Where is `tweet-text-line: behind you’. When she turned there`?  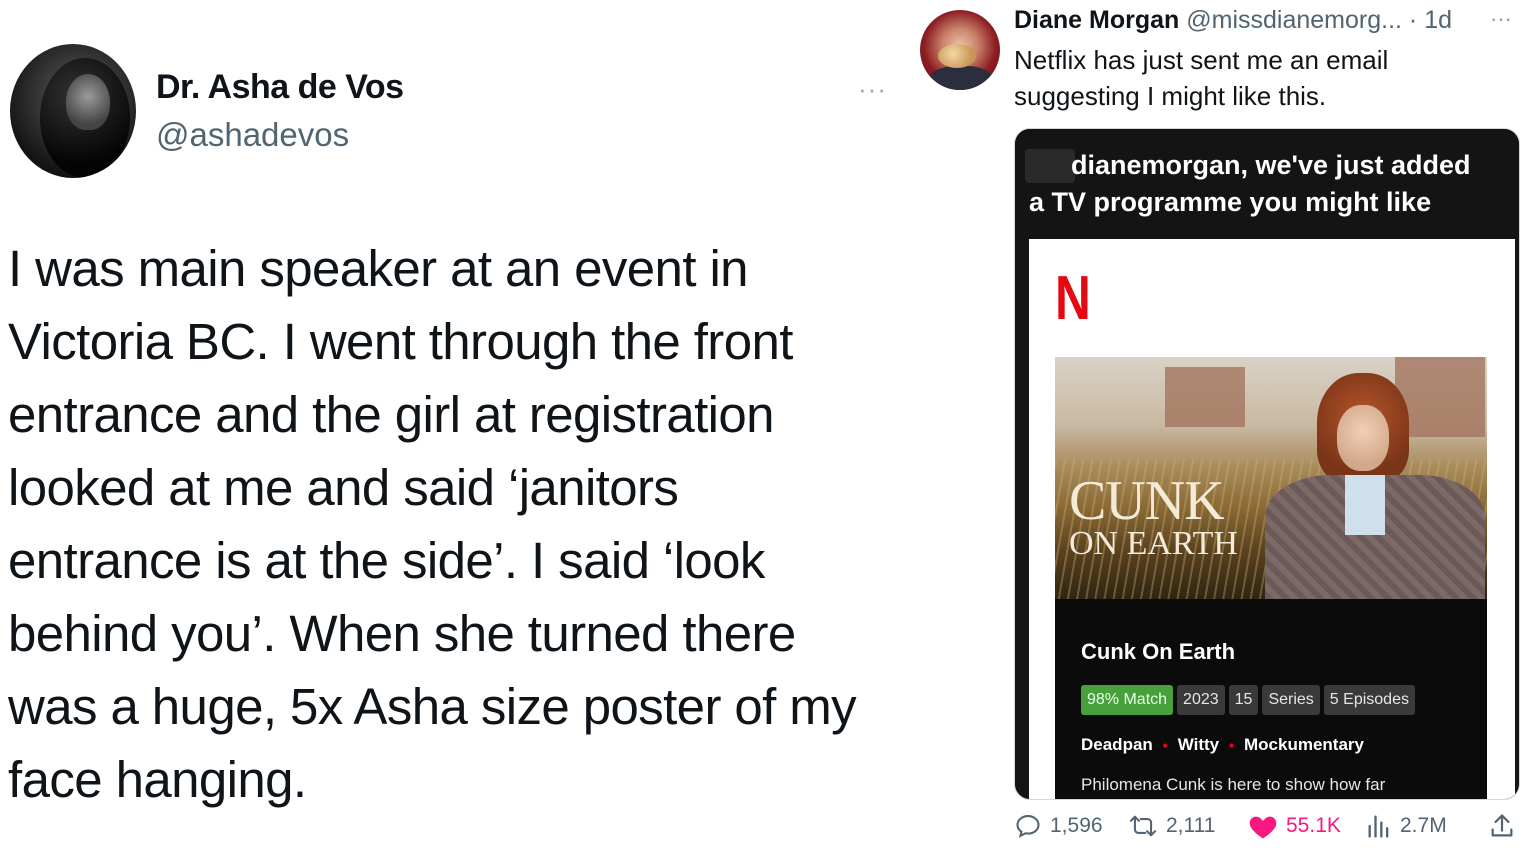
tweet-text-line: behind you’. When she turned there is located at coordinates (402, 633).